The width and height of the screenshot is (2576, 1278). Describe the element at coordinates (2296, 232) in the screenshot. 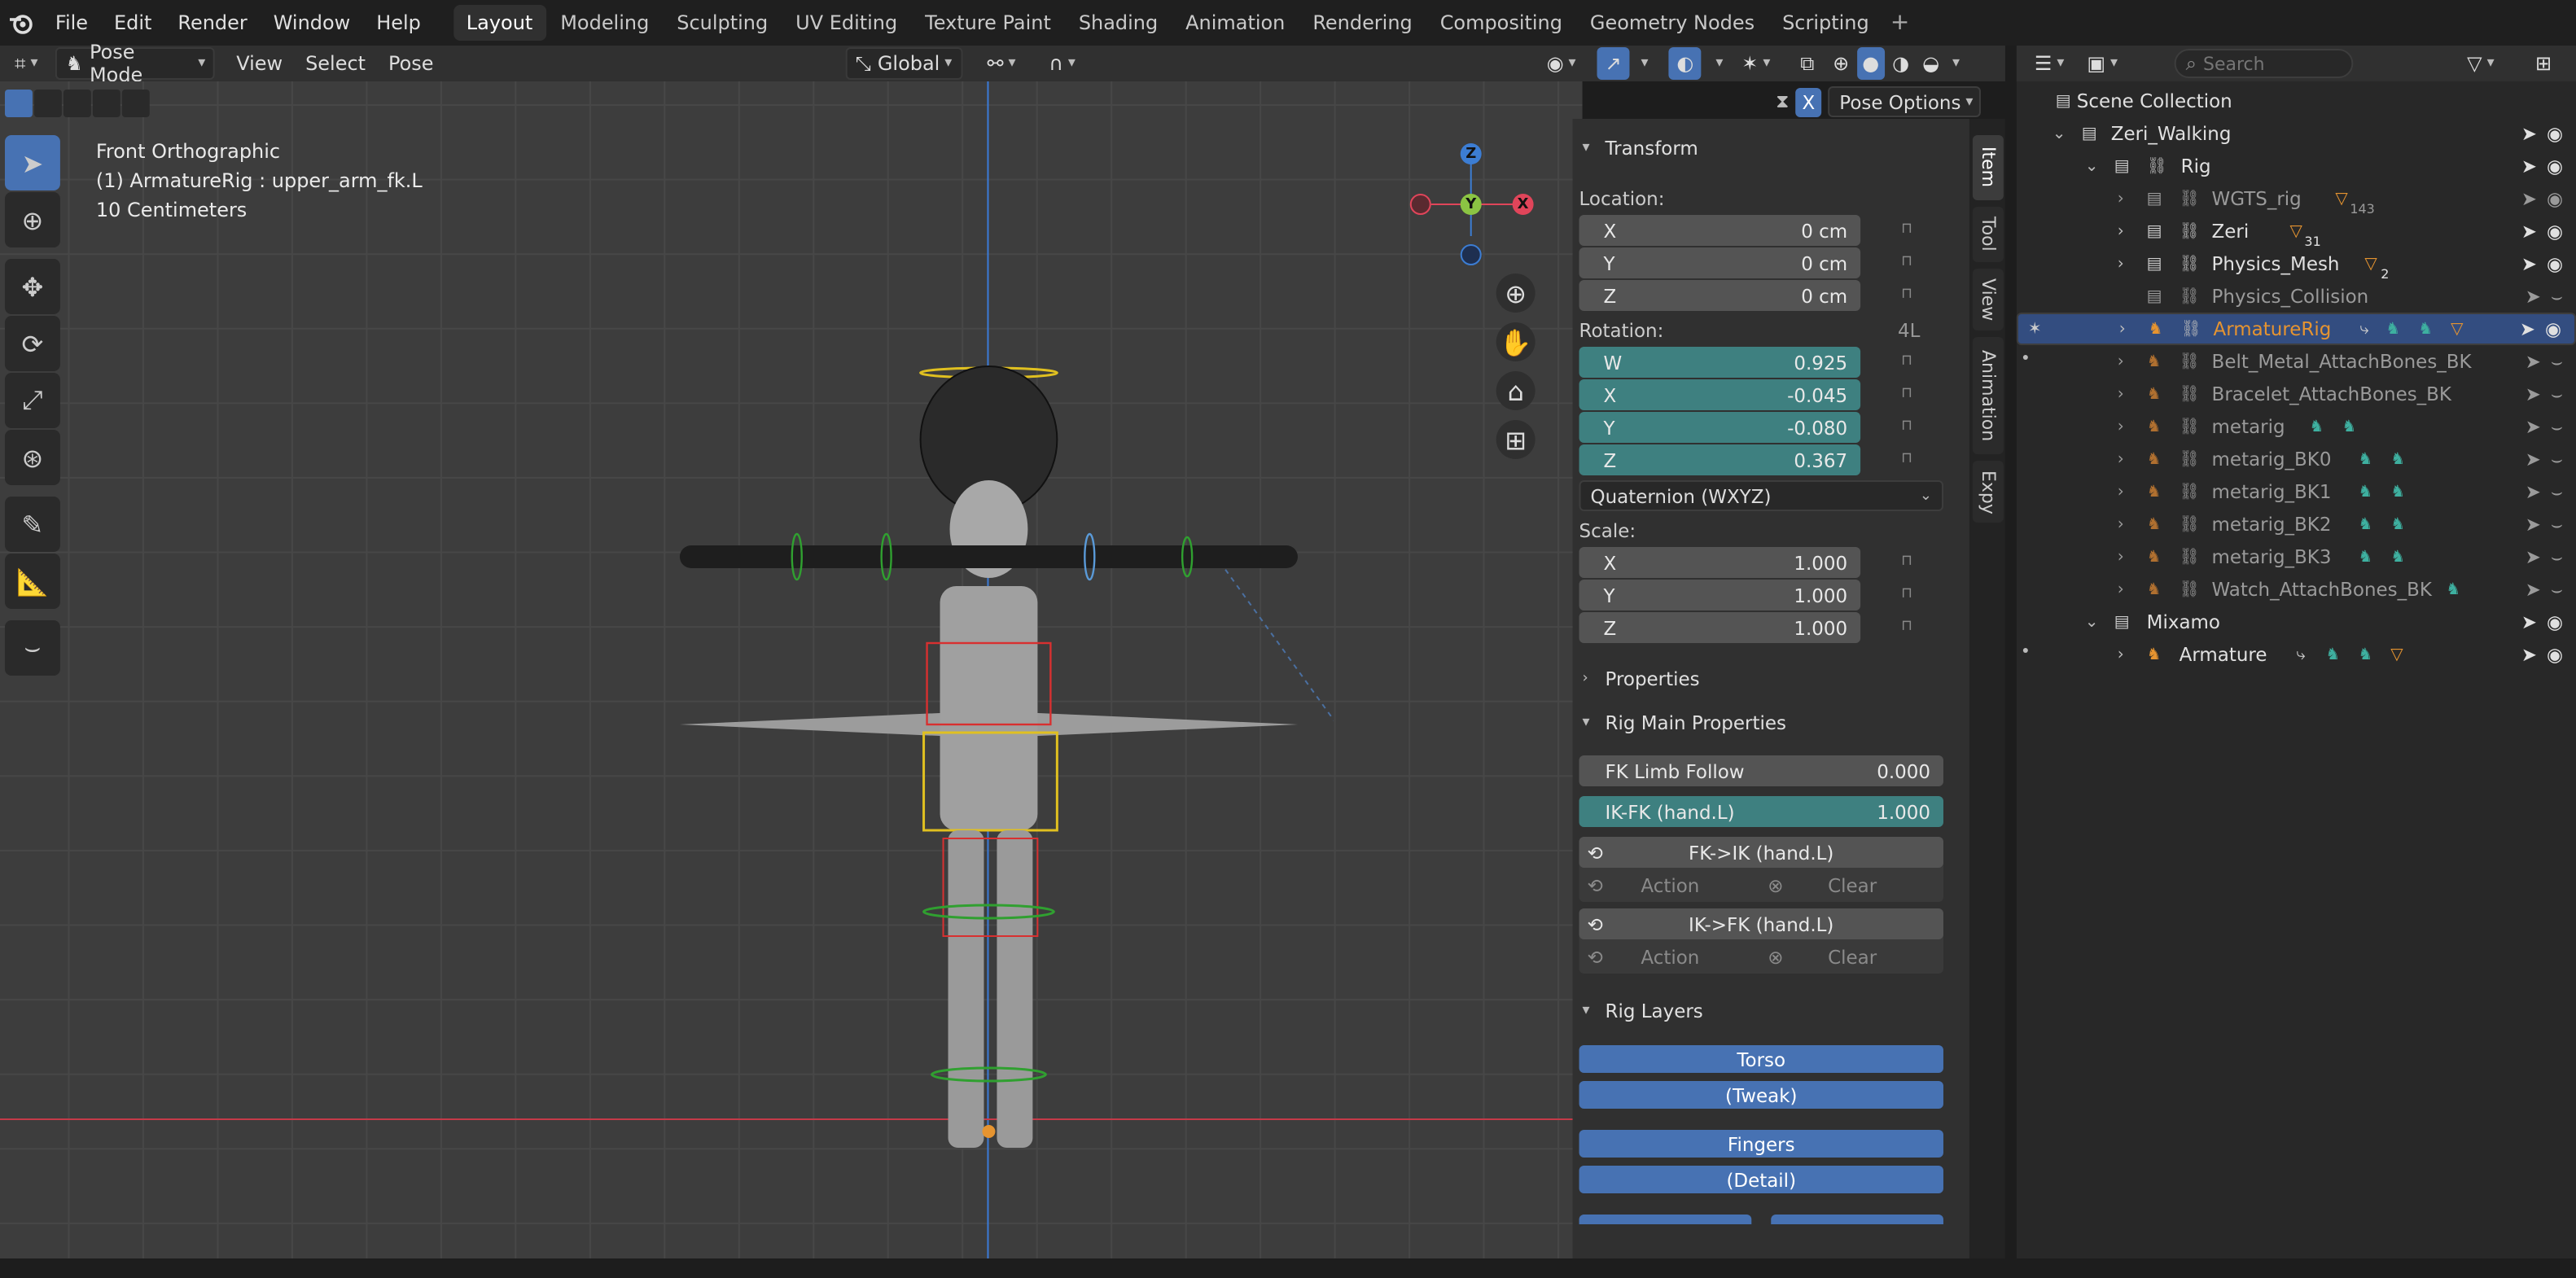

I see `outliner-row: › ▤ ⛓ Zeri ▽ 31 ➤ ◉` at that location.